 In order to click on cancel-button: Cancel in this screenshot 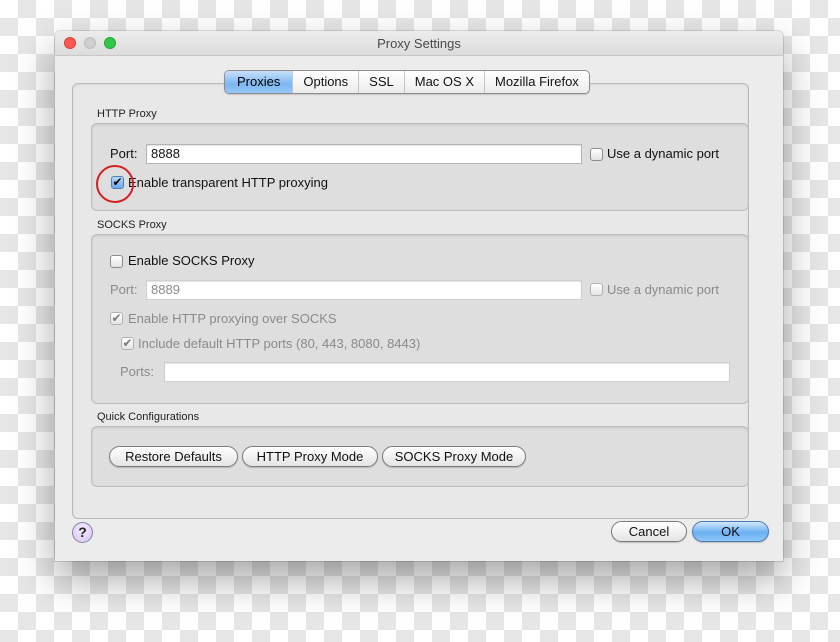, I will do `click(649, 531)`.